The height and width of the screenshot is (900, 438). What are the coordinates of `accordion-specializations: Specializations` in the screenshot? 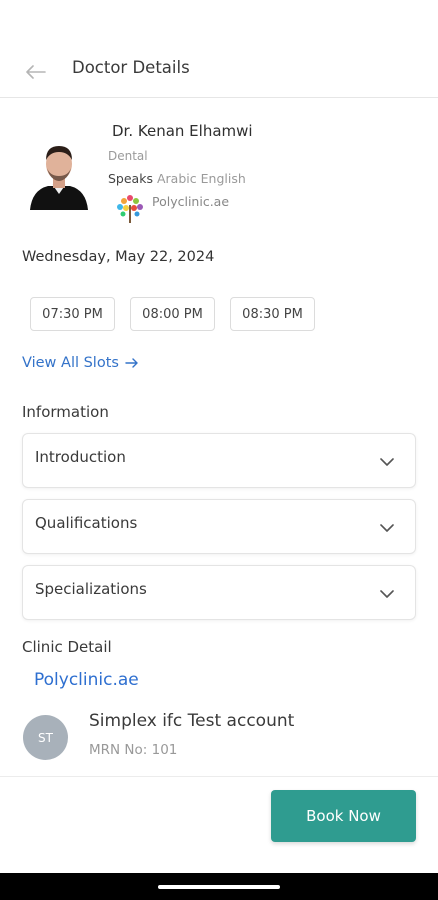 It's located at (219, 592).